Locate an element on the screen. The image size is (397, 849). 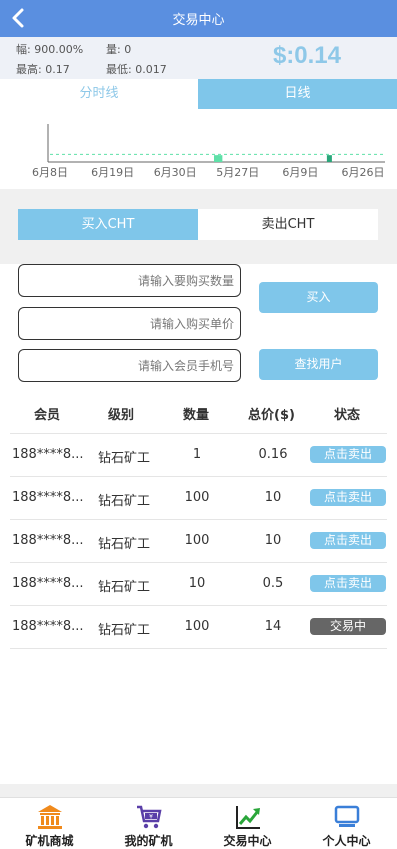
chart-svg: 6月8日 6月19日 6月30日 5月27日 6月9日 6月26日 is located at coordinates (208, 151).